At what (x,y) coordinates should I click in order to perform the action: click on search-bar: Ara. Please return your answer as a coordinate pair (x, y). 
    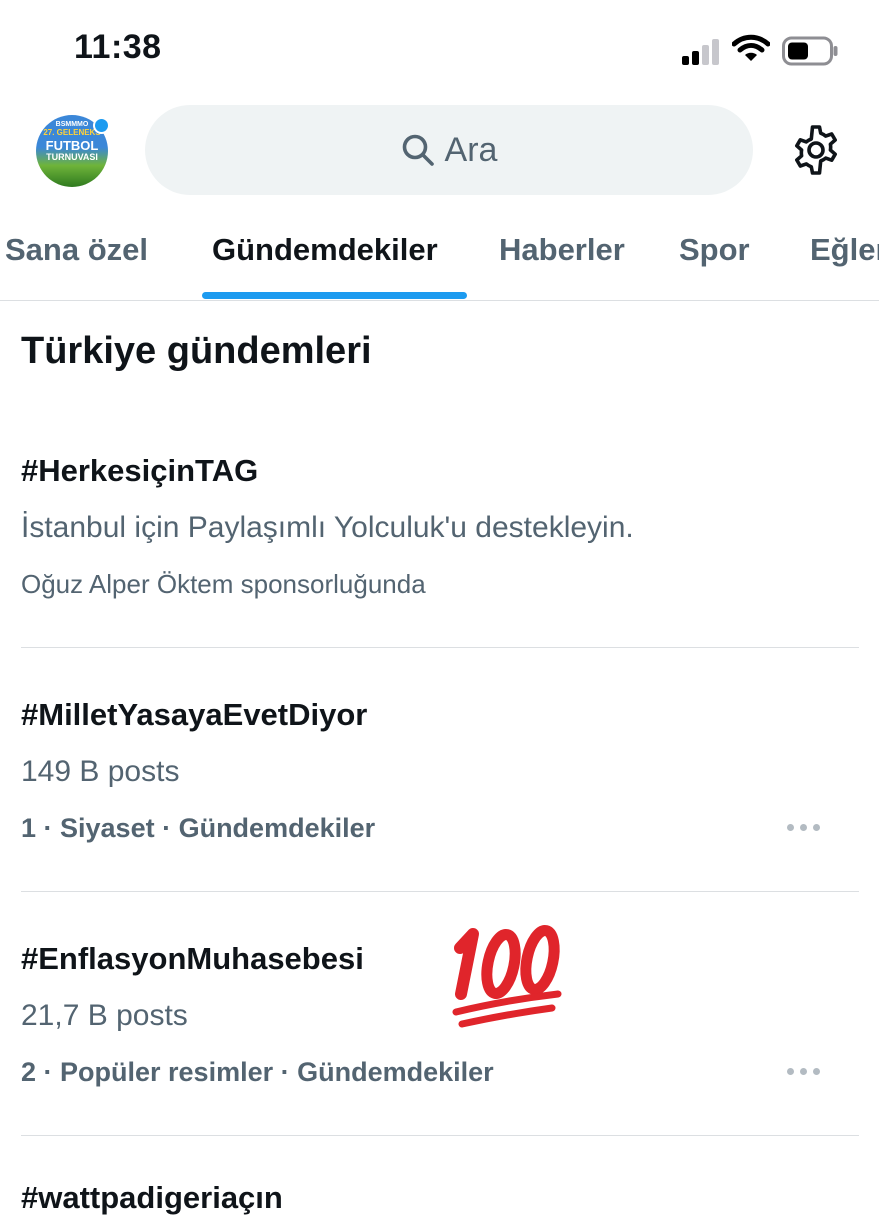
    Looking at the image, I should click on (449, 150).